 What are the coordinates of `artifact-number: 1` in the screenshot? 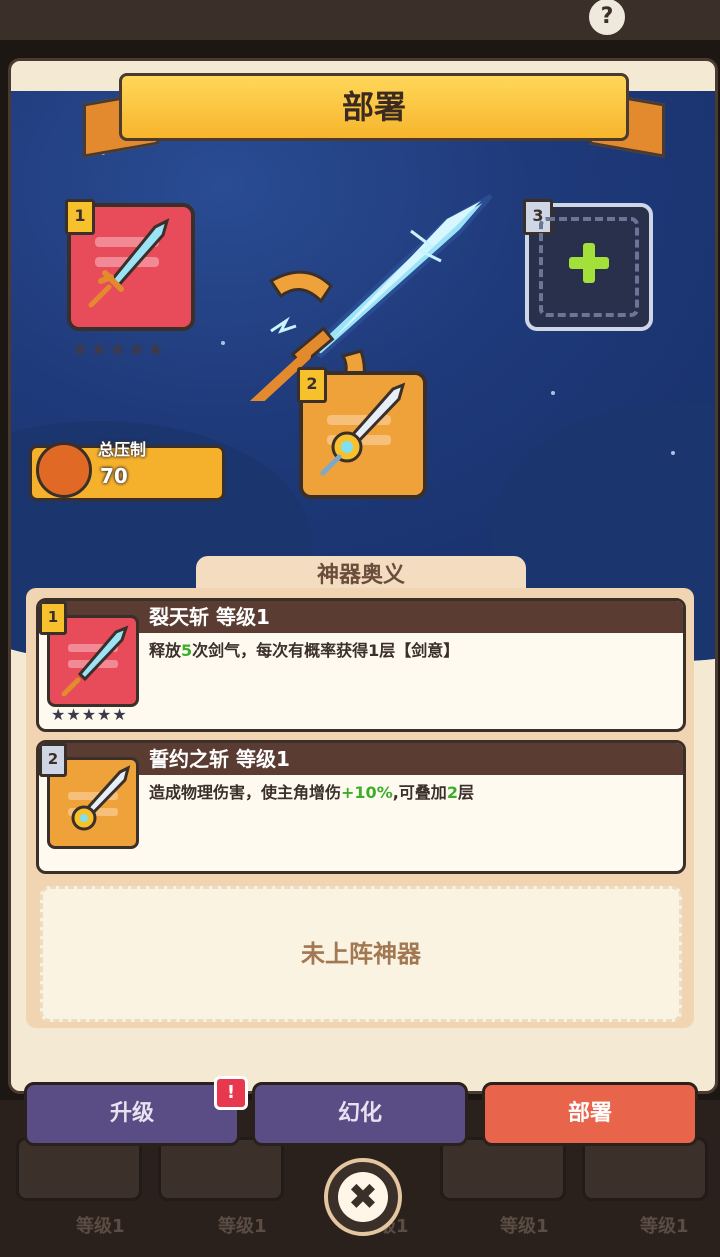 It's located at (53, 618).